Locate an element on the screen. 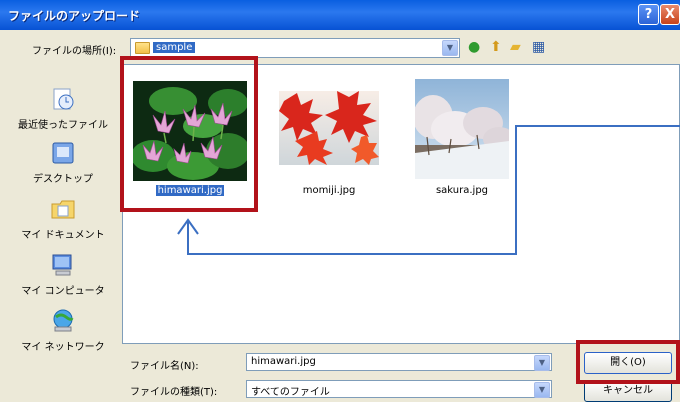 Image resolution: width=680 pixels, height=402 pixels. place-recent: 最近使ったファイル is located at coordinates (63, 108).